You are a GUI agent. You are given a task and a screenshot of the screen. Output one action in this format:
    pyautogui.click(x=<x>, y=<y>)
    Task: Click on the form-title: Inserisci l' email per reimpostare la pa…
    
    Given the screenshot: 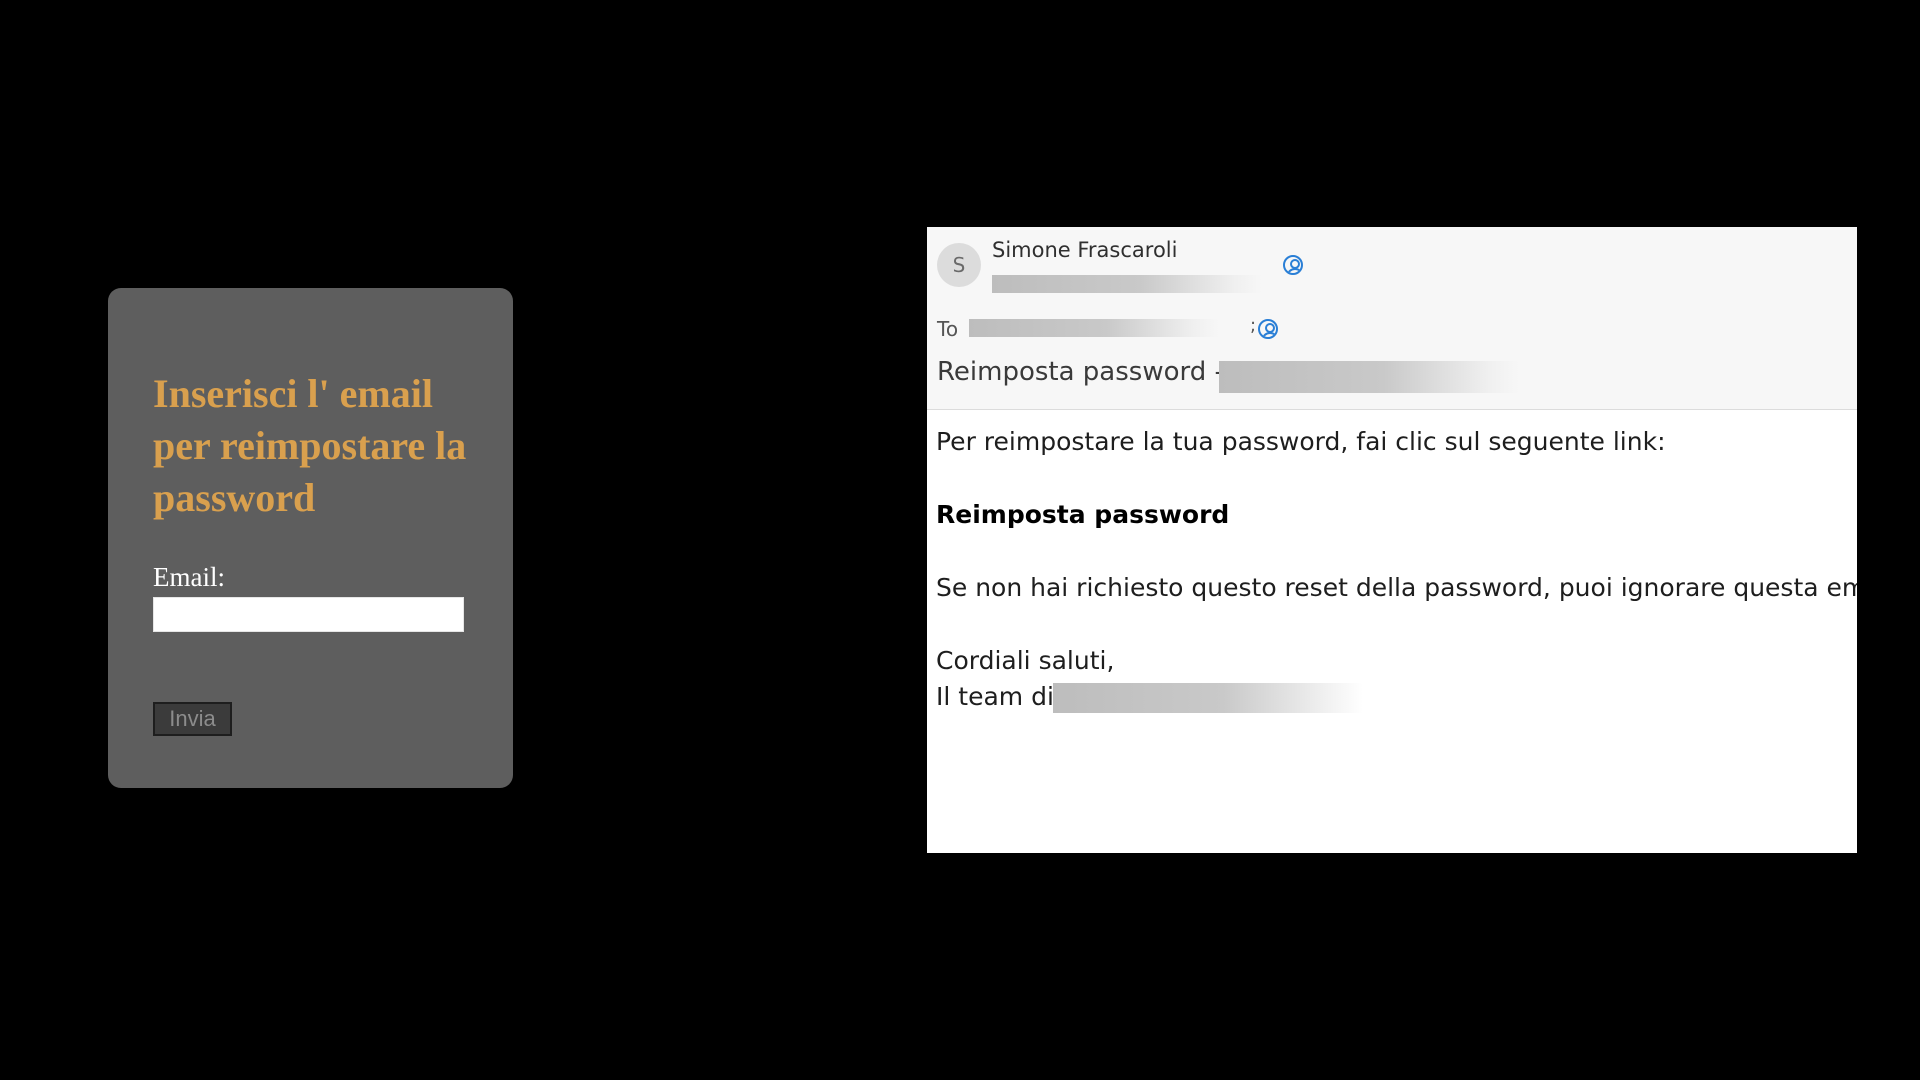 What is the action you would take?
    pyautogui.click(x=310, y=445)
    